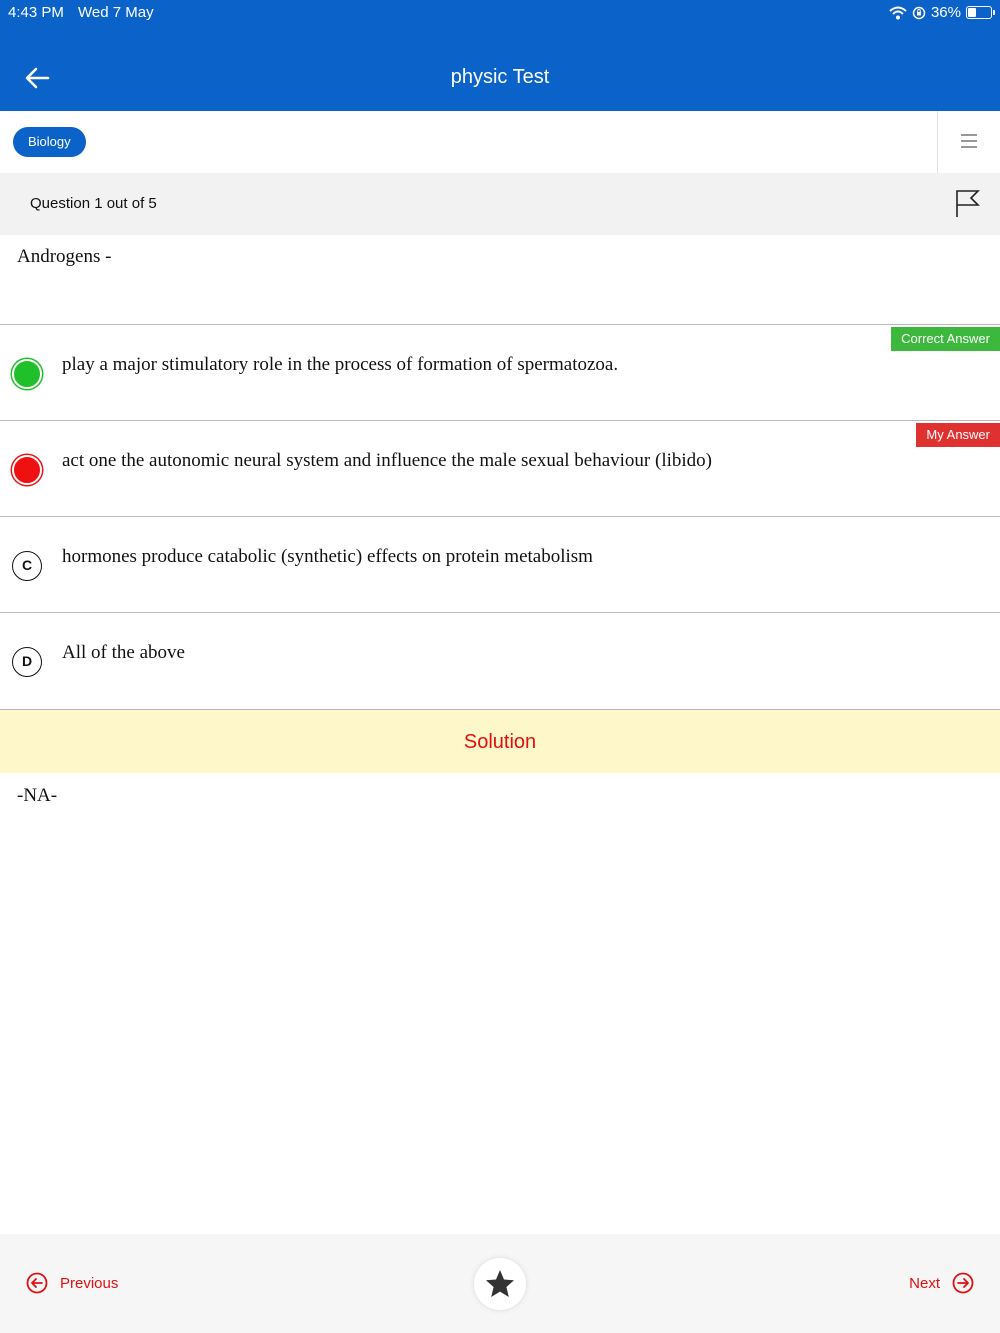 The width and height of the screenshot is (1000, 1333). I want to click on star-icon, so click(500, 1283).